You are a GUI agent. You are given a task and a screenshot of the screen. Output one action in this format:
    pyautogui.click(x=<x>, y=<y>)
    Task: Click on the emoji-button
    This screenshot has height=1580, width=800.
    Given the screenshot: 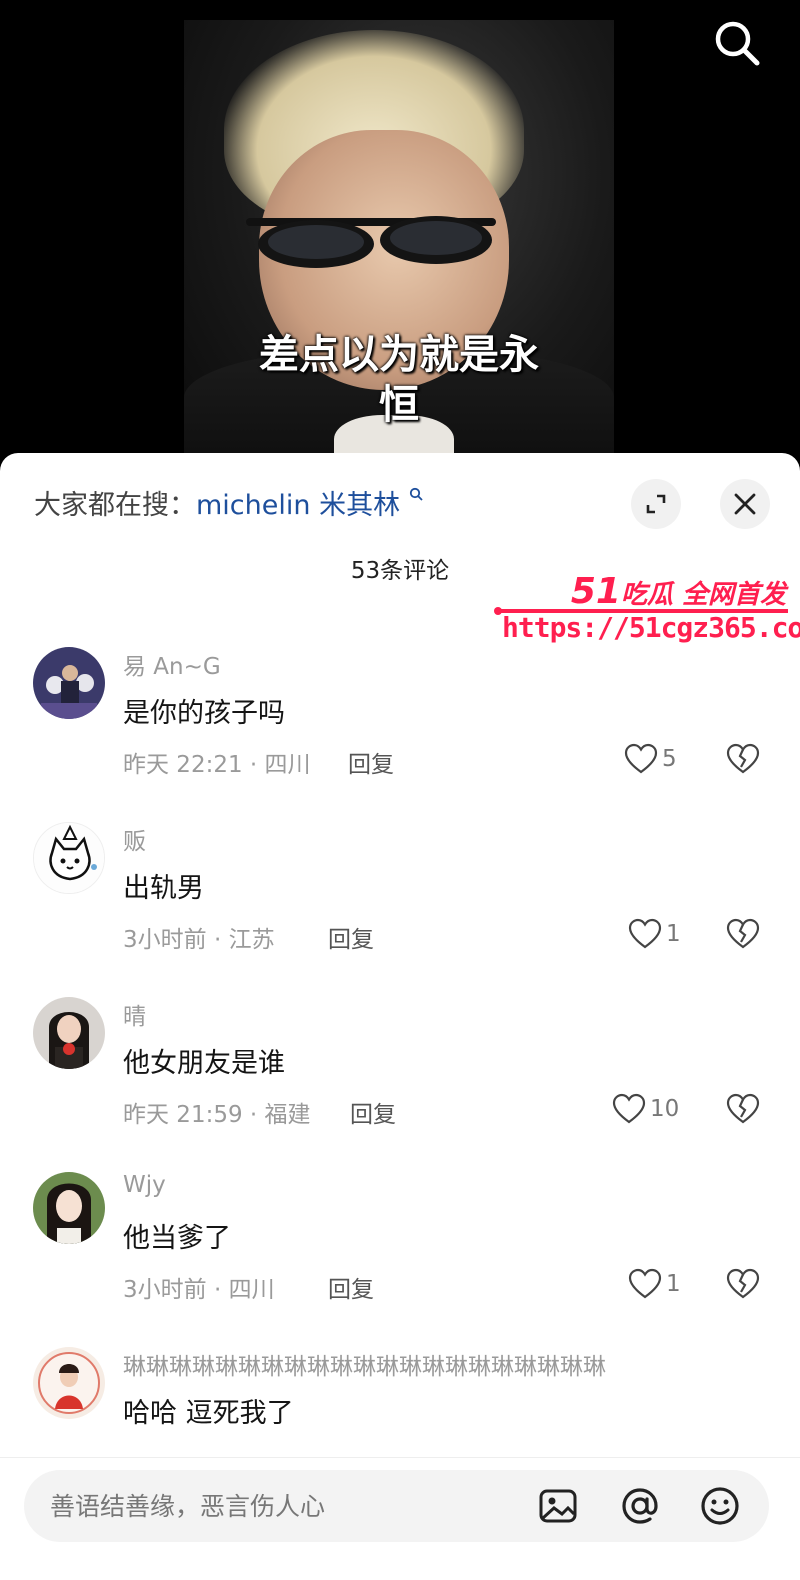 What is the action you would take?
    pyautogui.click(x=720, y=1506)
    